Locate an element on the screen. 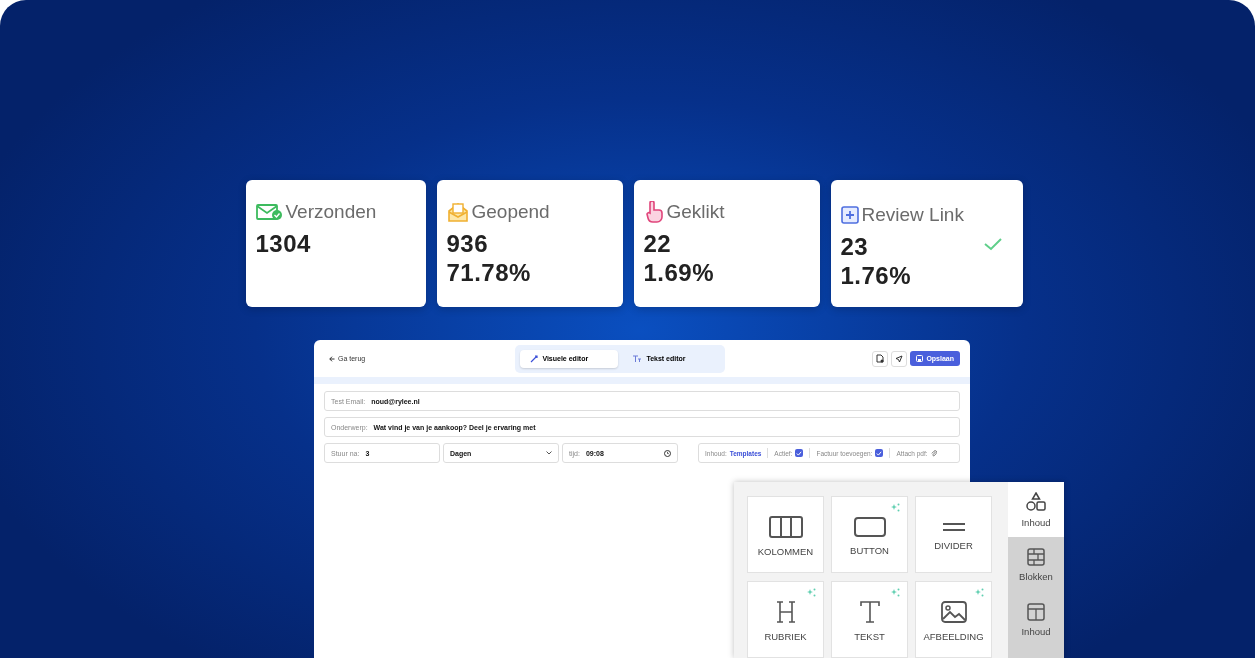 The width and height of the screenshot is (1255, 658). send-button is located at coordinates (899, 358).